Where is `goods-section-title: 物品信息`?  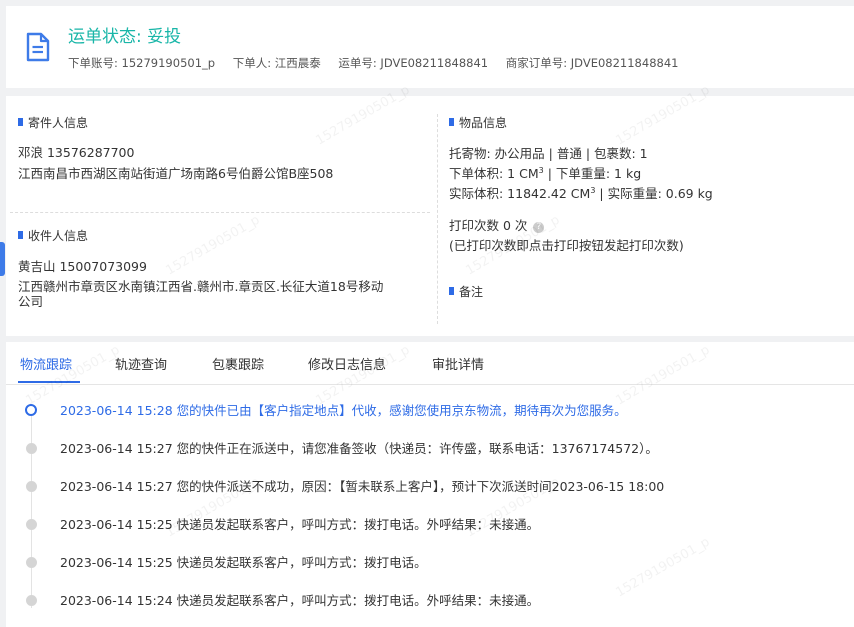
goods-section-title: 物品信息 is located at coordinates (478, 122).